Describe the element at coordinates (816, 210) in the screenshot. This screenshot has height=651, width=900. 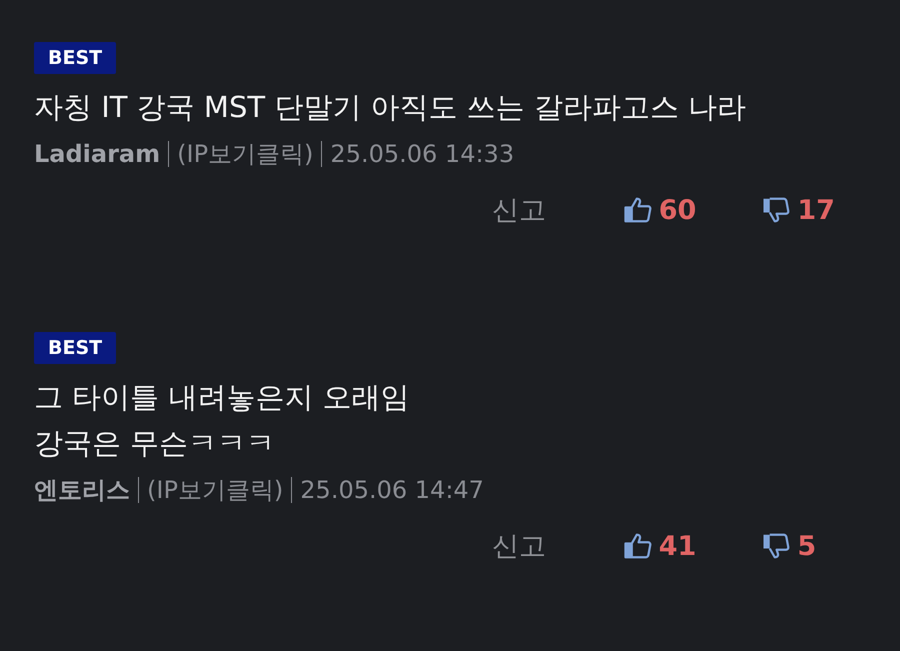
I see `dislike-count: 17` at that location.